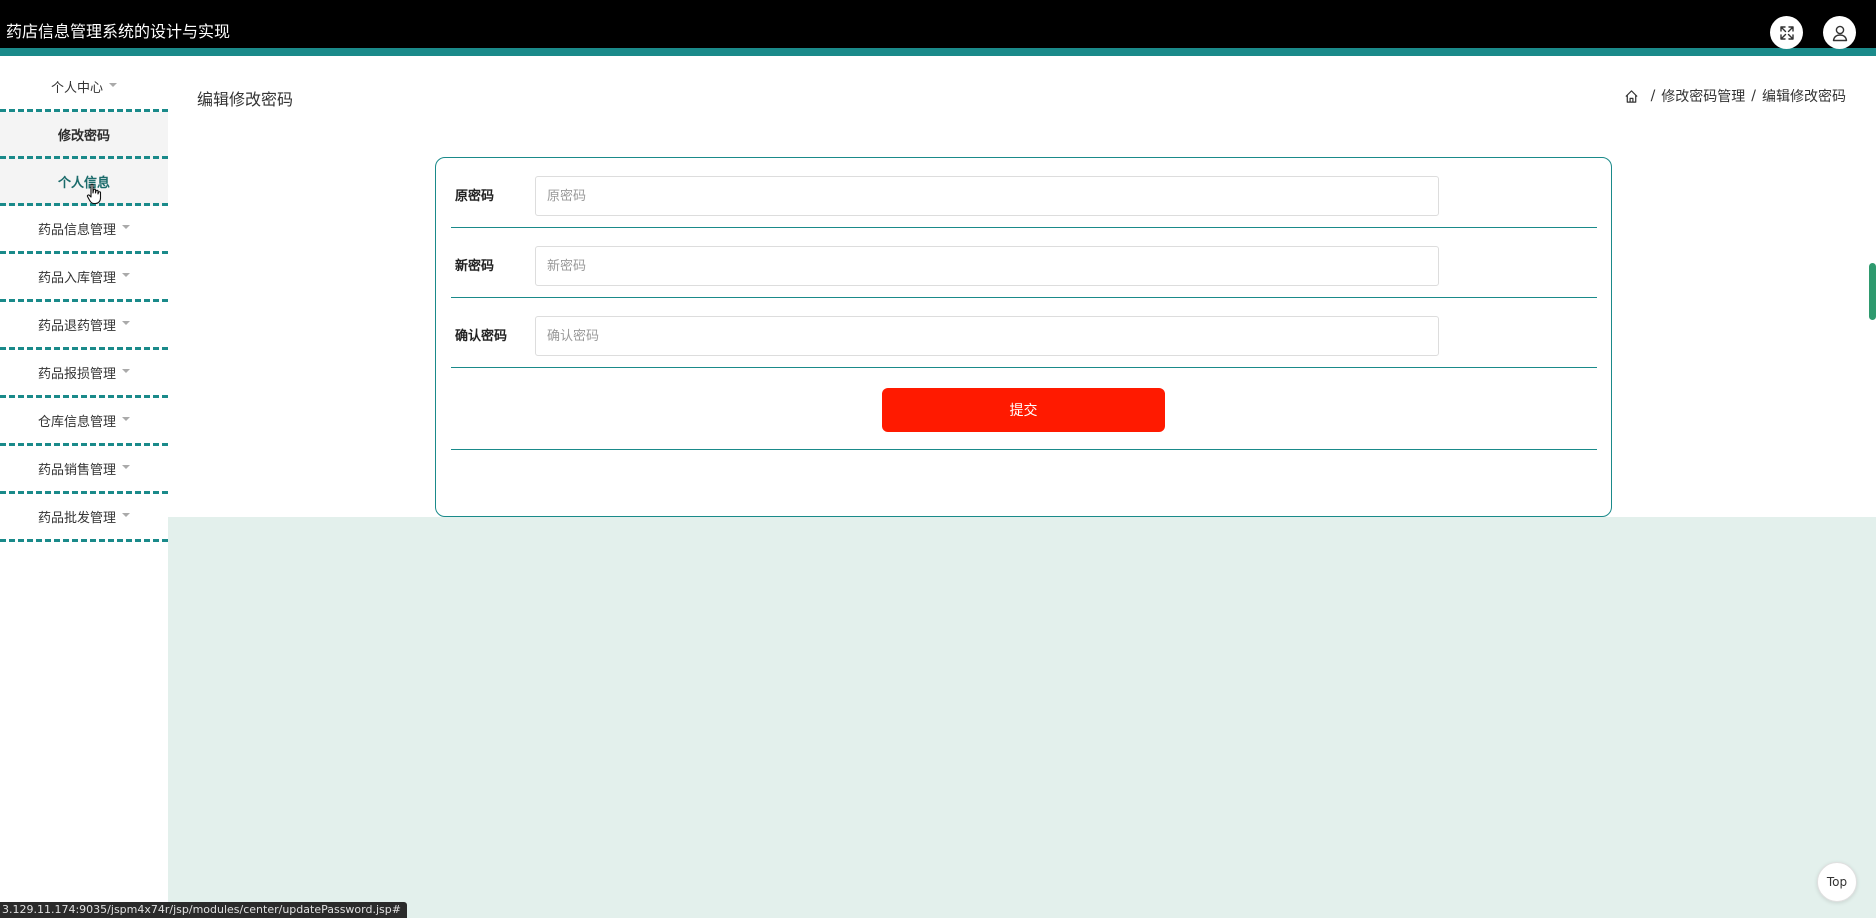 The image size is (1876, 918). I want to click on sidebar-item-label: 个人中心, so click(76, 88).